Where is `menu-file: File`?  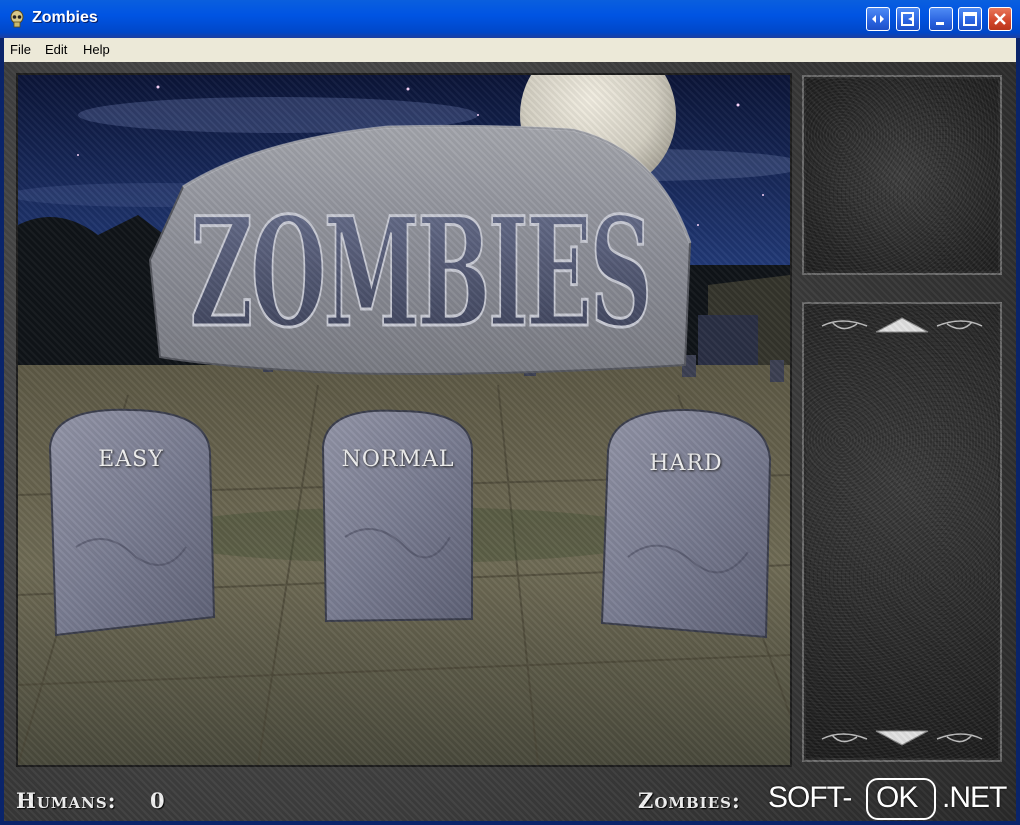 menu-file: File is located at coordinates (20, 49).